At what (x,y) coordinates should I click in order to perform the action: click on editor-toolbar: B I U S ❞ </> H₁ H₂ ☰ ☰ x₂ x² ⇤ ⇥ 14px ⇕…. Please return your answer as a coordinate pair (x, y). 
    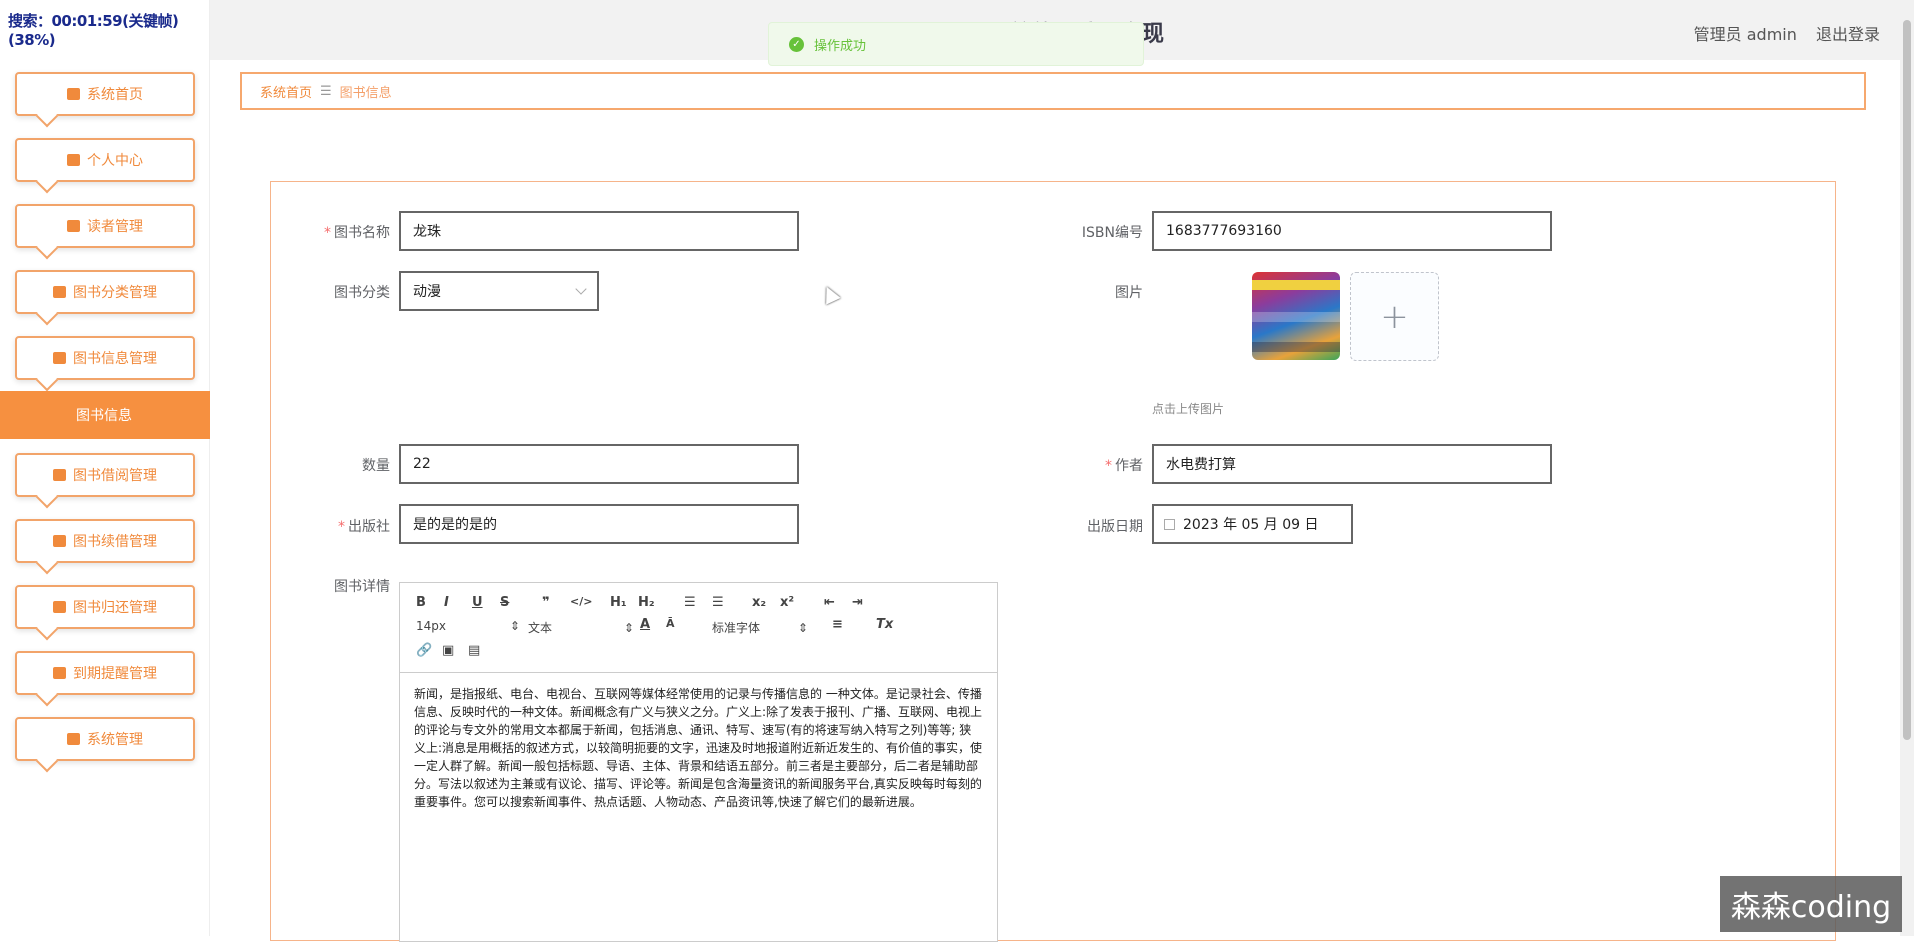
    Looking at the image, I should click on (698, 628).